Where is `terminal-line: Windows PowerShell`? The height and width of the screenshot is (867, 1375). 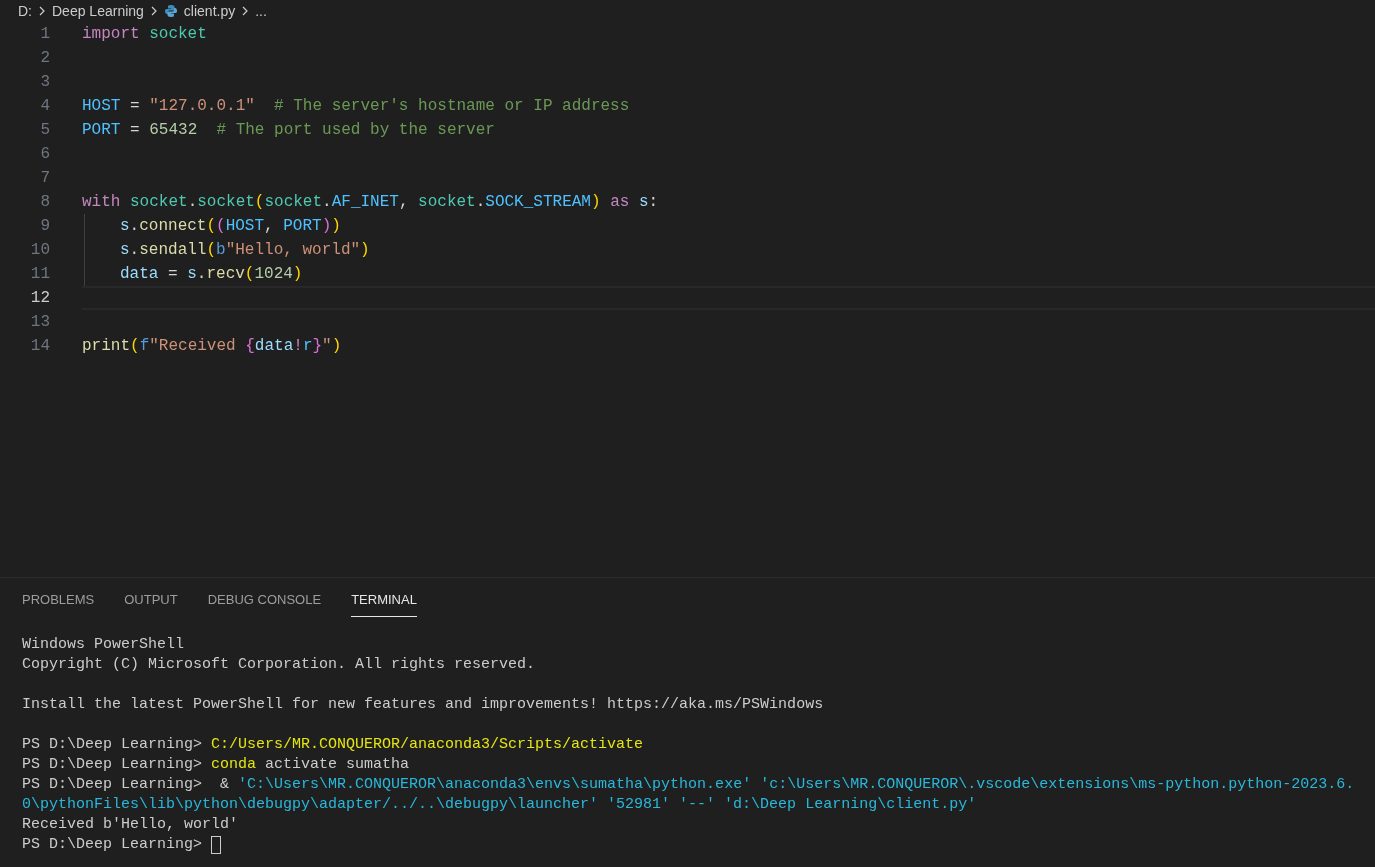
terminal-line: Windows PowerShell is located at coordinates (103, 644).